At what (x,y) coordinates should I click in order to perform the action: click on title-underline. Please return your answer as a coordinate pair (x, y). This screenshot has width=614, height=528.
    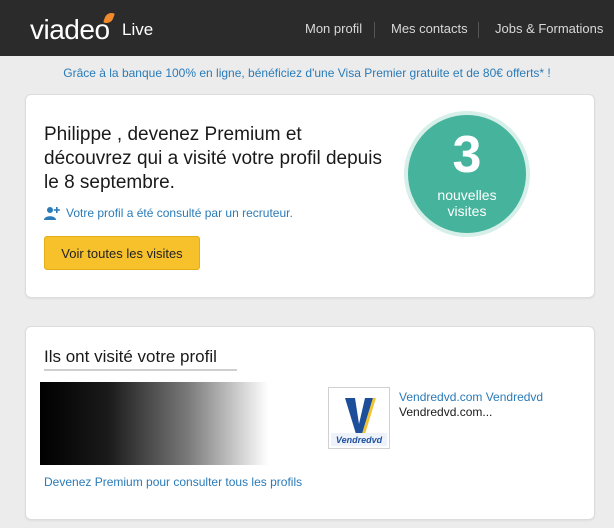
    Looking at the image, I should click on (140, 370).